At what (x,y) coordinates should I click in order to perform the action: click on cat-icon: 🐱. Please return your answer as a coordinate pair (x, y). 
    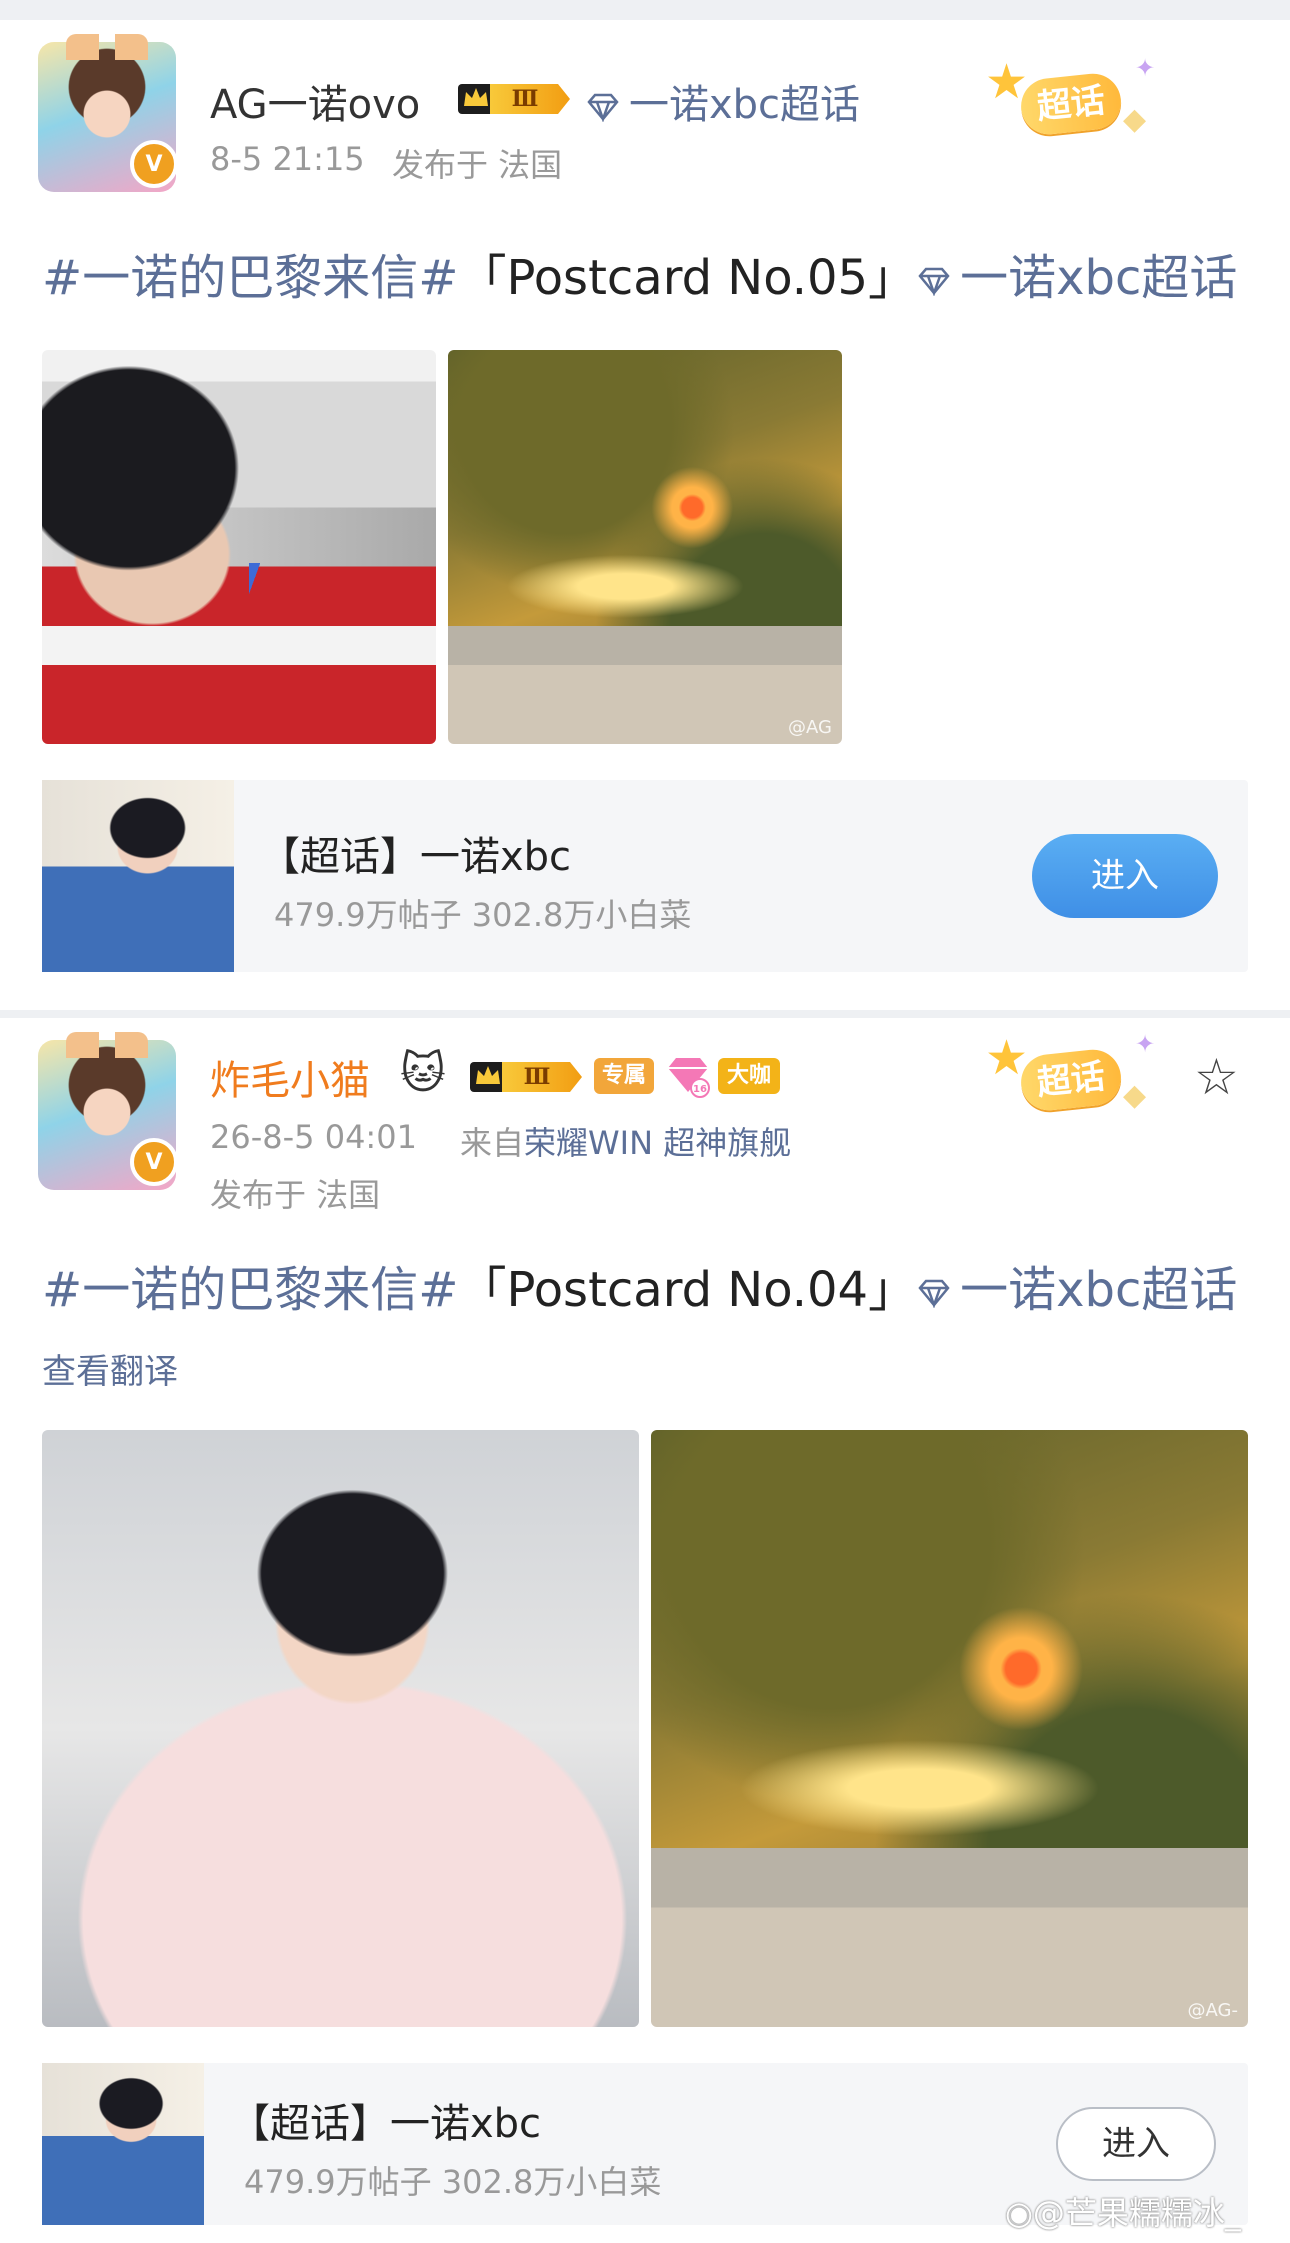
    Looking at the image, I should click on (423, 1073).